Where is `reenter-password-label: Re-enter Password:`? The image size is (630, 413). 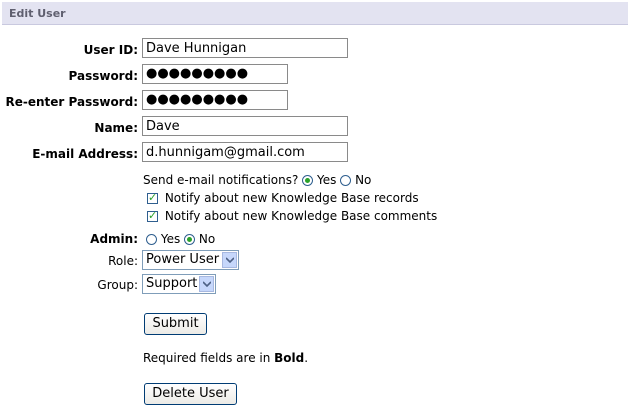
reenter-password-label: Re-enter Password: is located at coordinates (71, 102).